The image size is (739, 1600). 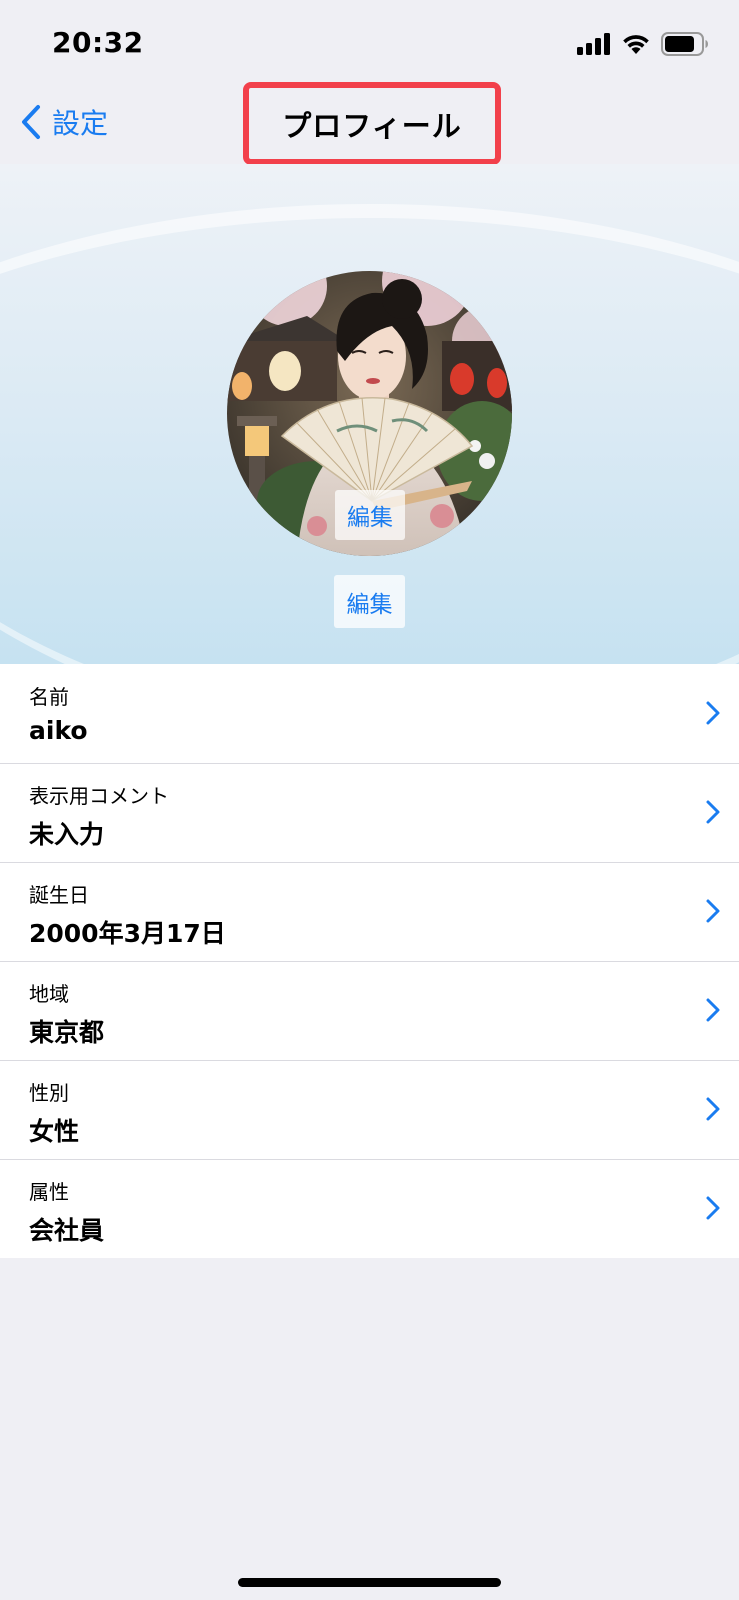 What do you see at coordinates (67, 1032) in the screenshot?
I see `item-value: 東京都` at bounding box center [67, 1032].